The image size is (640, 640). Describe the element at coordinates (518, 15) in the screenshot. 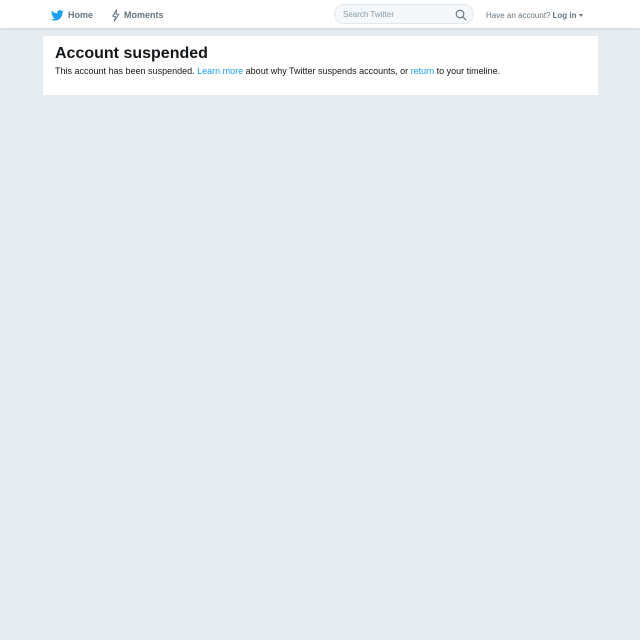

I see `have-account-text: Have an account?` at that location.